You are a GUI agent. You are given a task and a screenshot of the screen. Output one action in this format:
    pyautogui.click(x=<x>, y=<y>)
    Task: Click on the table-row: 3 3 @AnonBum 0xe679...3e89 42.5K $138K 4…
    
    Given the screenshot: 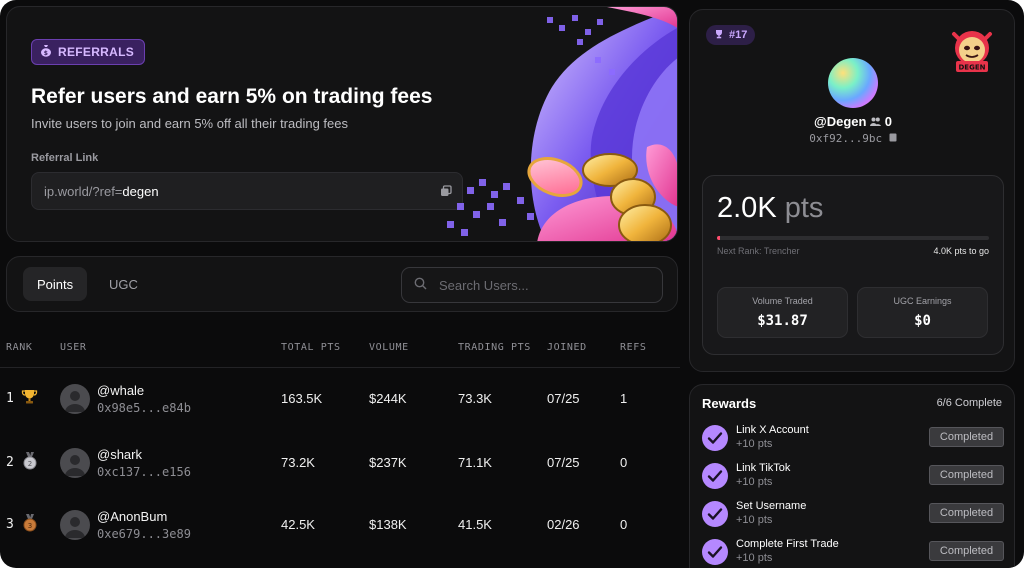 What is the action you would take?
    pyautogui.click(x=340, y=525)
    